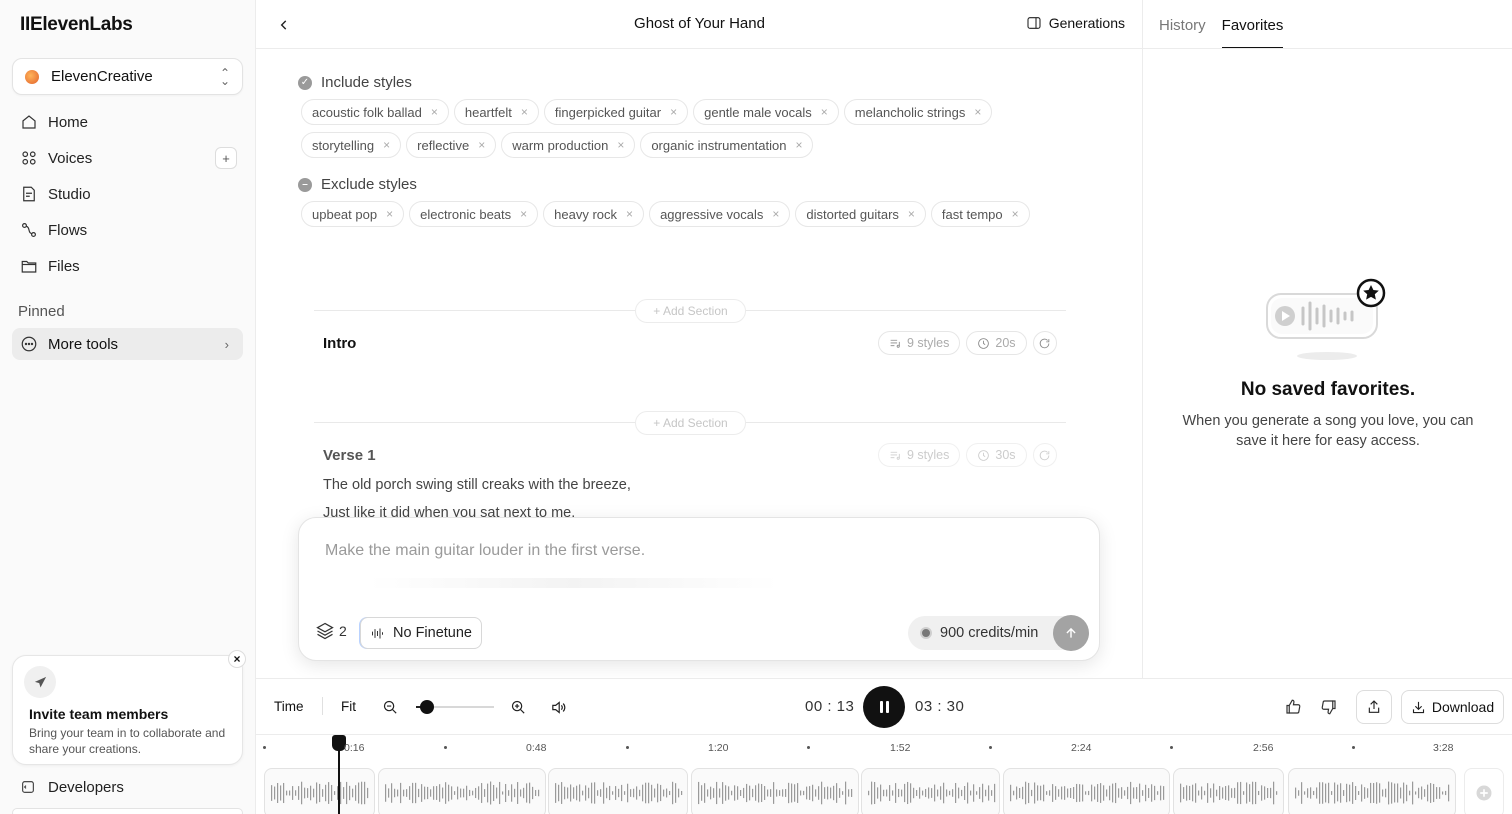 The image size is (1512, 814). Describe the element at coordinates (127, 266) in the screenshot. I see `sidebar-item-files: Files` at that location.